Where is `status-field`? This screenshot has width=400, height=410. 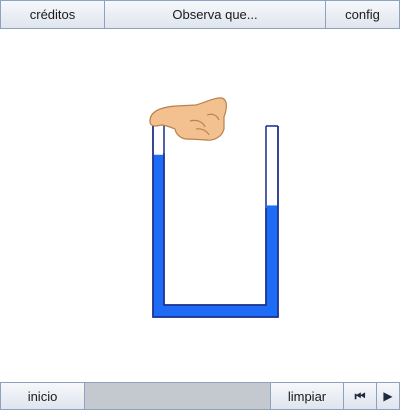 status-field is located at coordinates (177, 396).